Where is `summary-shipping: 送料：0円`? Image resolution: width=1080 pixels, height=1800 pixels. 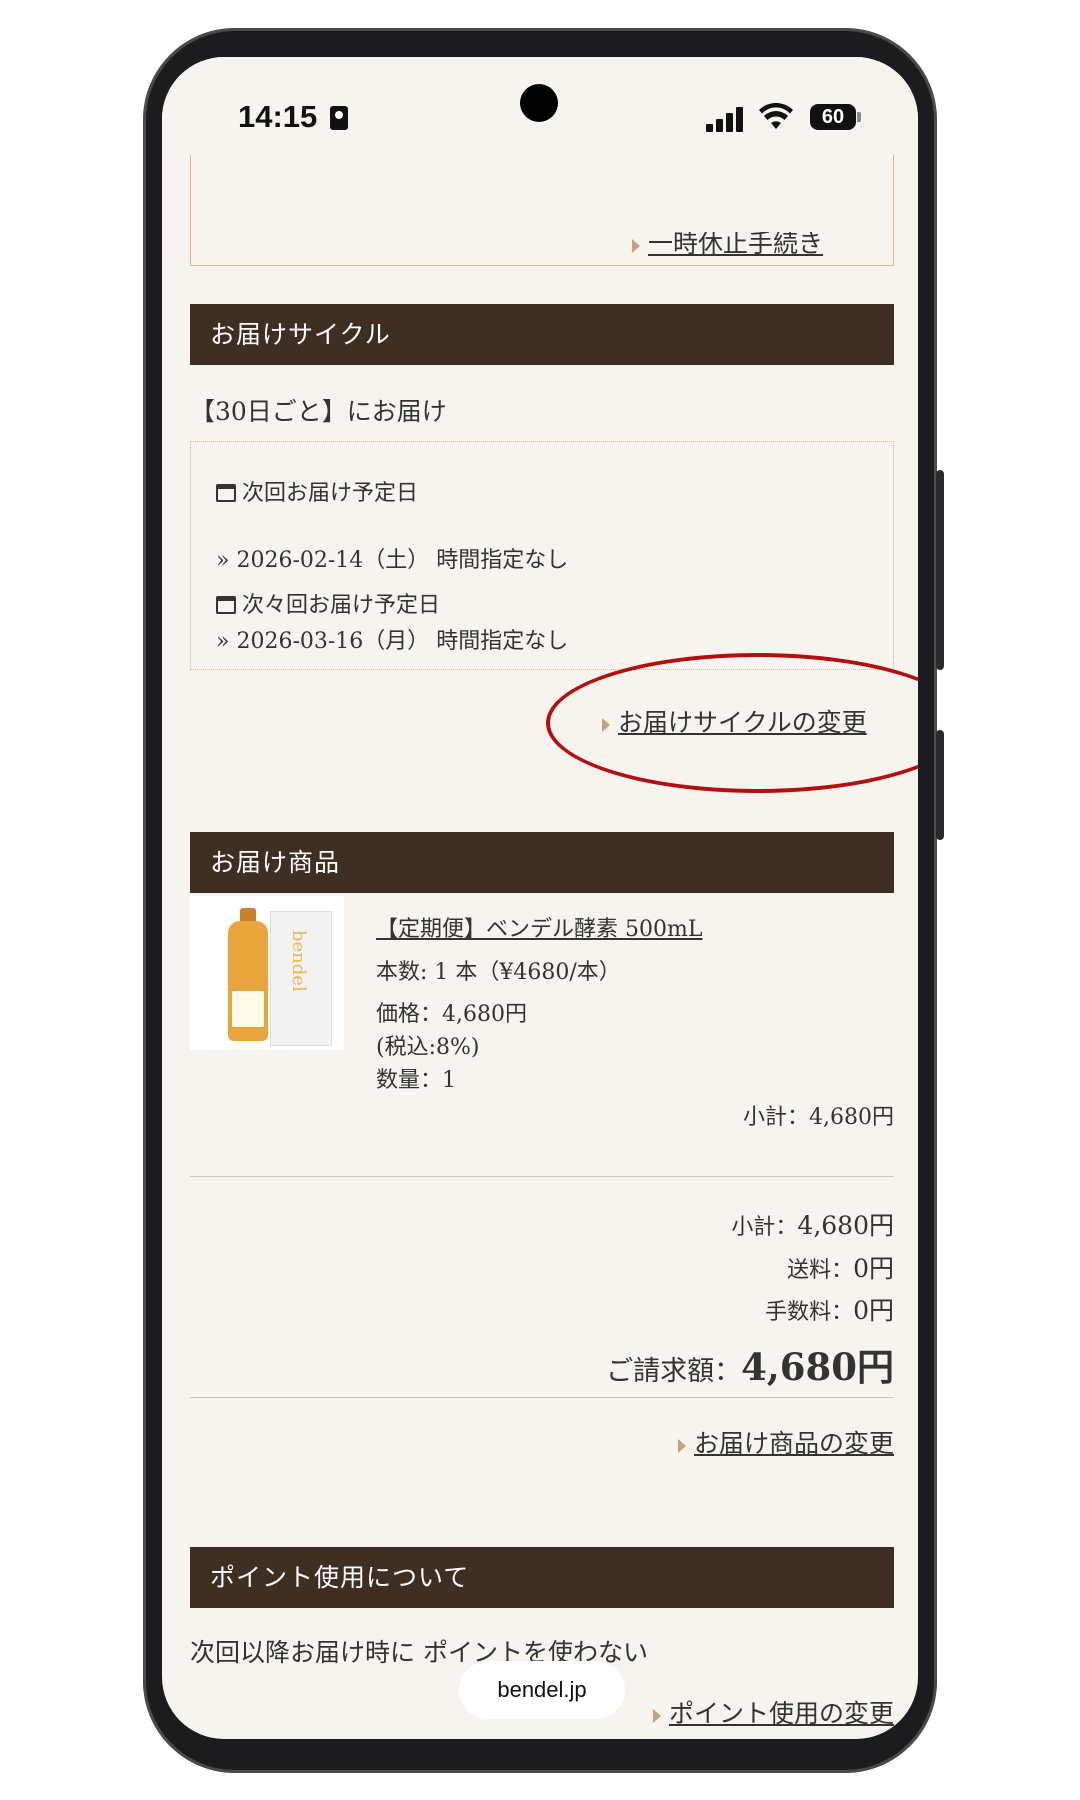 summary-shipping: 送料：0円 is located at coordinates (840, 1268).